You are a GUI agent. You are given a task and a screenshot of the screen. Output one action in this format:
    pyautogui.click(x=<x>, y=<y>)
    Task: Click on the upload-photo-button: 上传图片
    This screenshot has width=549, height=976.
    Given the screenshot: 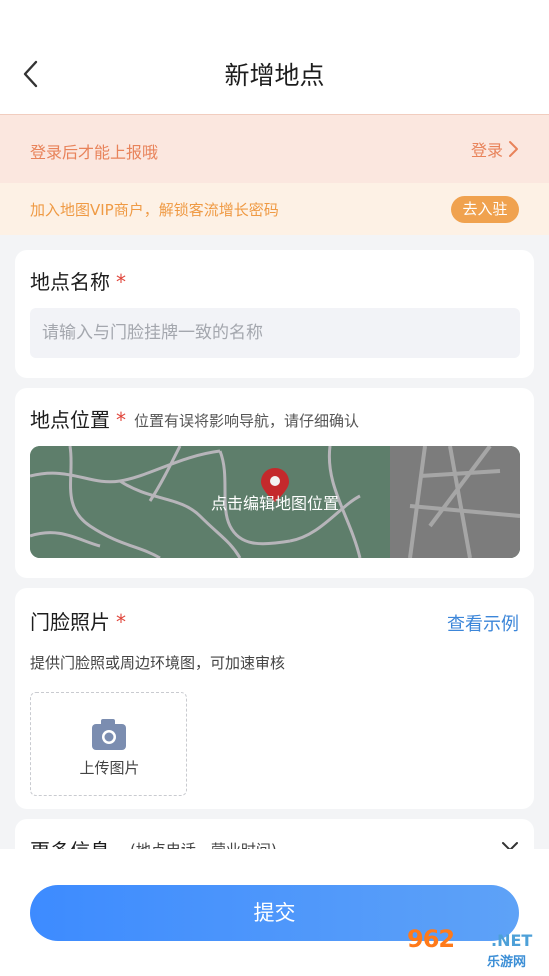 What is the action you would take?
    pyautogui.click(x=108, y=744)
    